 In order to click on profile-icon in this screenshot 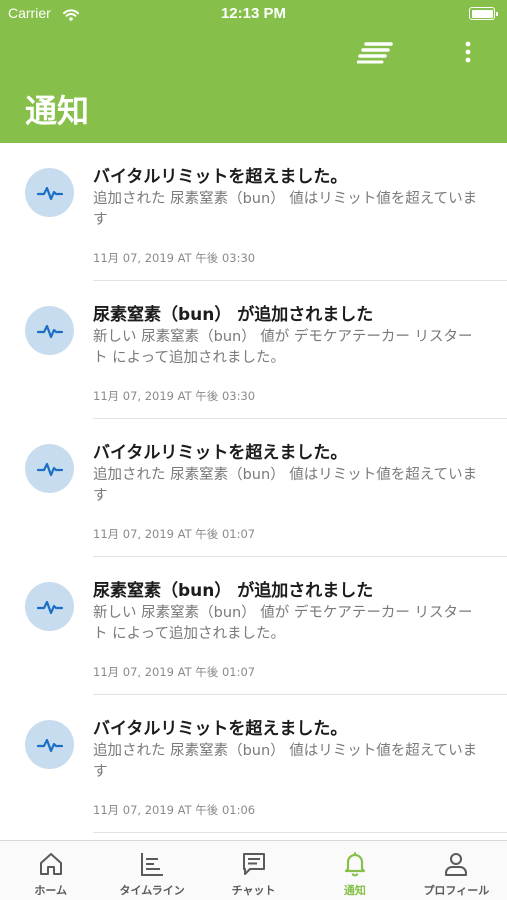, I will do `click(456, 864)`.